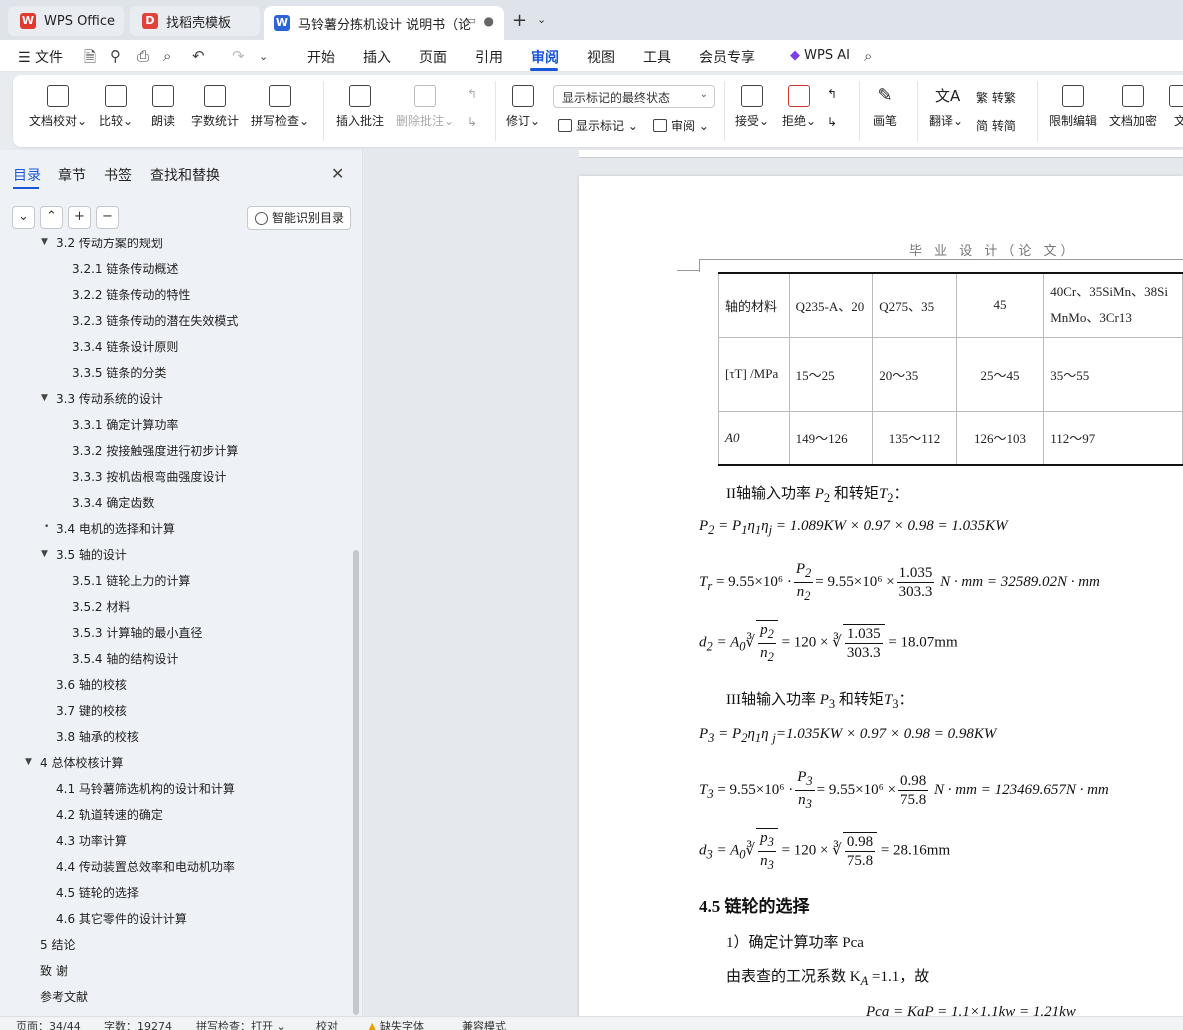  I want to click on menu-insert: 插入, so click(377, 57).